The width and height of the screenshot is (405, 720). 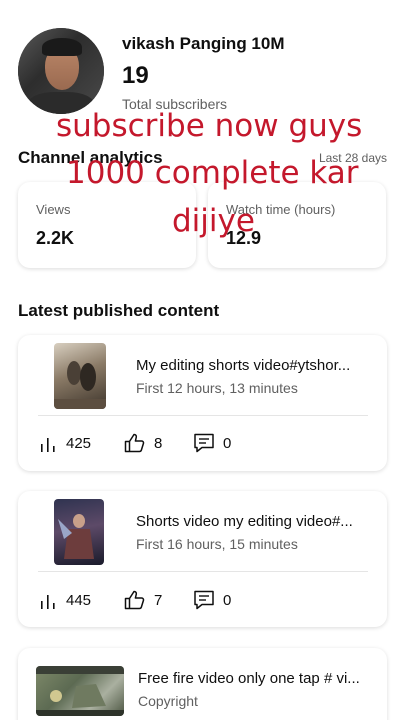 What do you see at coordinates (119, 310) in the screenshot?
I see `latest-content-title: Latest published content` at bounding box center [119, 310].